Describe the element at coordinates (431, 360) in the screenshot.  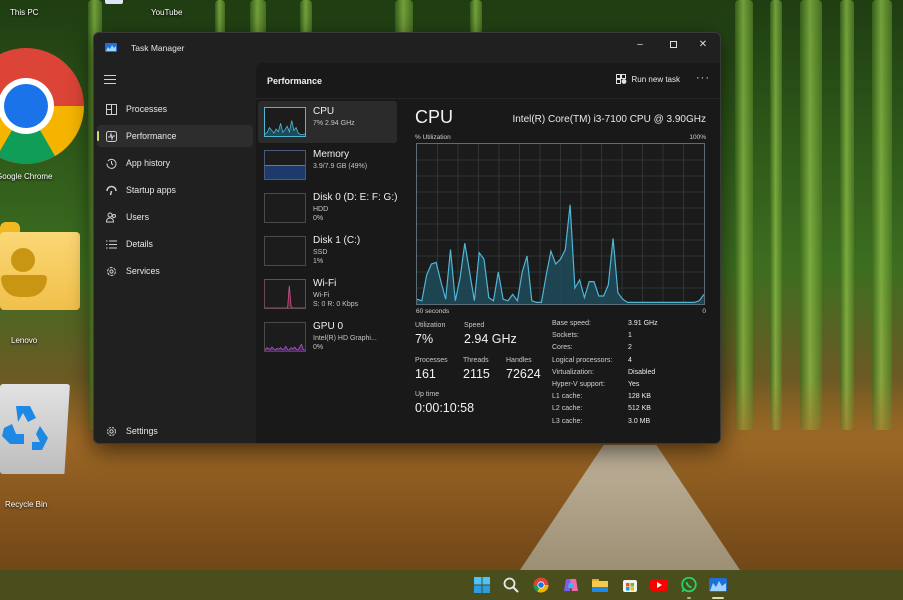
I see `processes-label: Processes` at that location.